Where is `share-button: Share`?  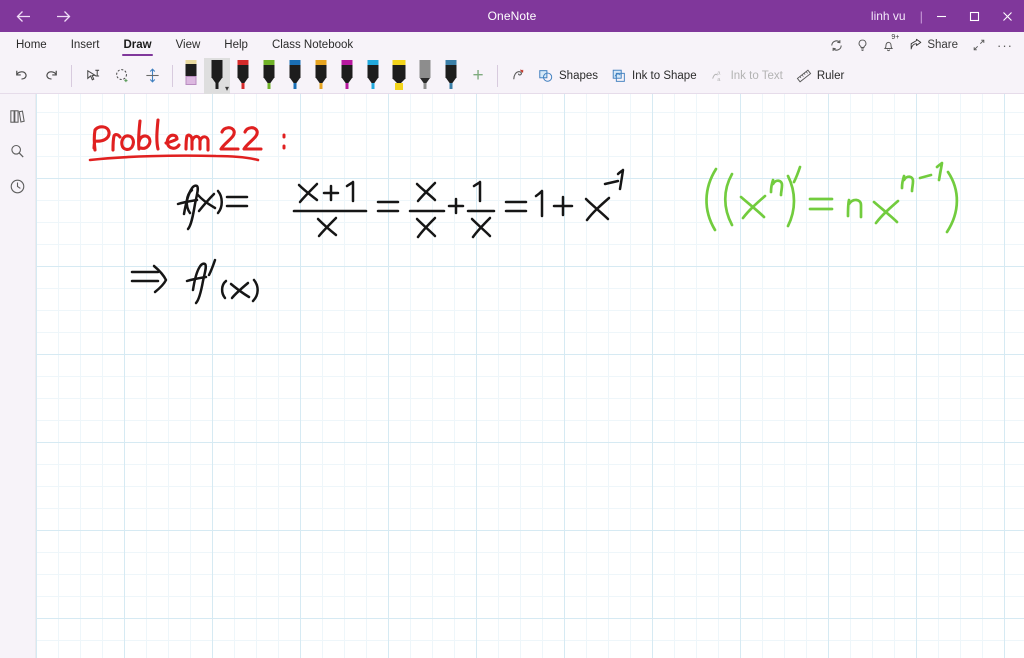 share-button: Share is located at coordinates (933, 45).